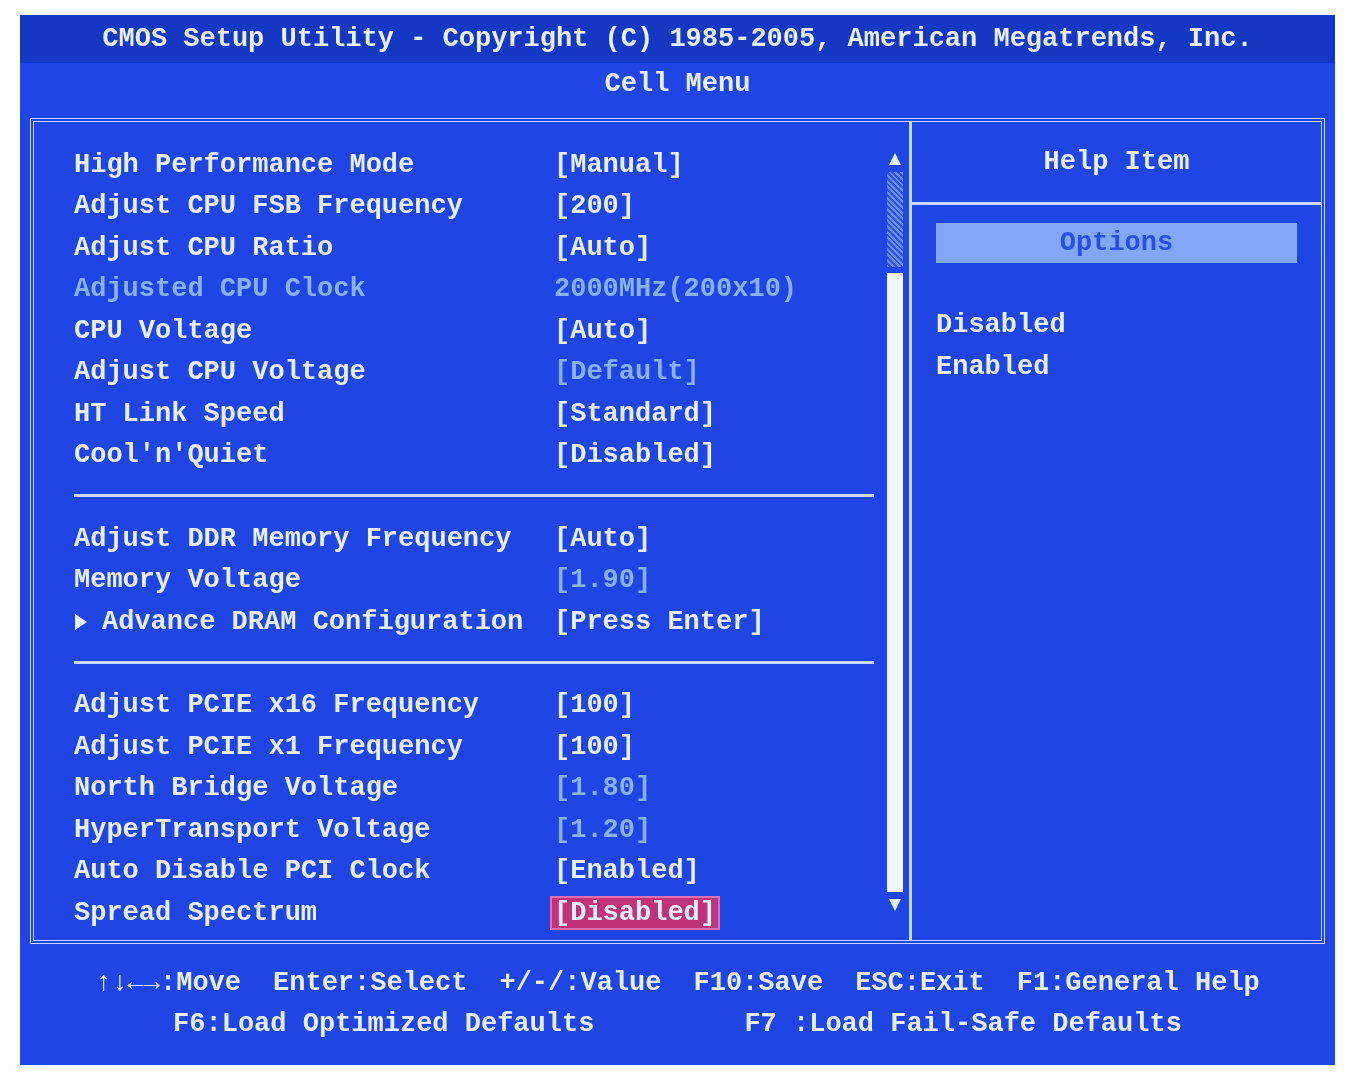  Describe the element at coordinates (1116, 243) in the screenshot. I see `options-heading: Options` at that location.